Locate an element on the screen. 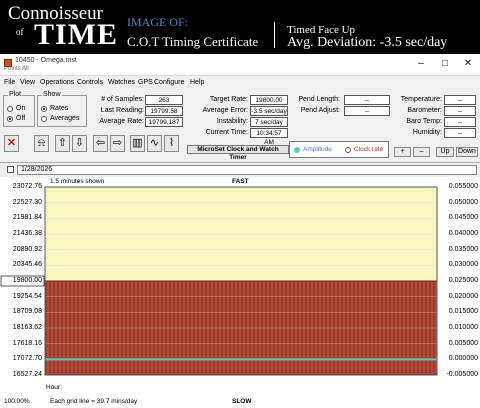 The height and width of the screenshot is (408, 480). arrow-right-icon: ⇨ is located at coordinates (117, 143).